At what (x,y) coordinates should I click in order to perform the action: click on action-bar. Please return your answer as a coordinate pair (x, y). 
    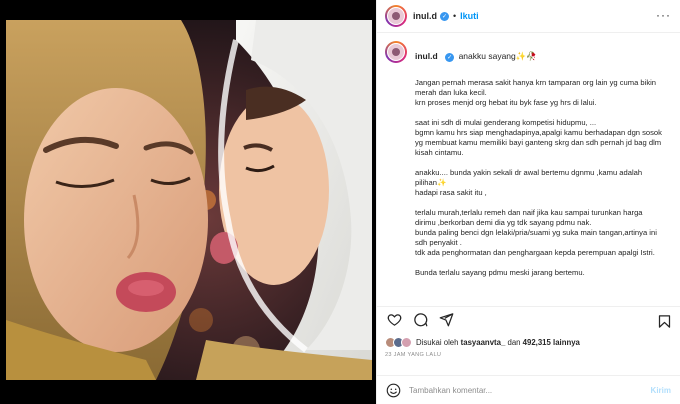
    Looking at the image, I should click on (528, 319).